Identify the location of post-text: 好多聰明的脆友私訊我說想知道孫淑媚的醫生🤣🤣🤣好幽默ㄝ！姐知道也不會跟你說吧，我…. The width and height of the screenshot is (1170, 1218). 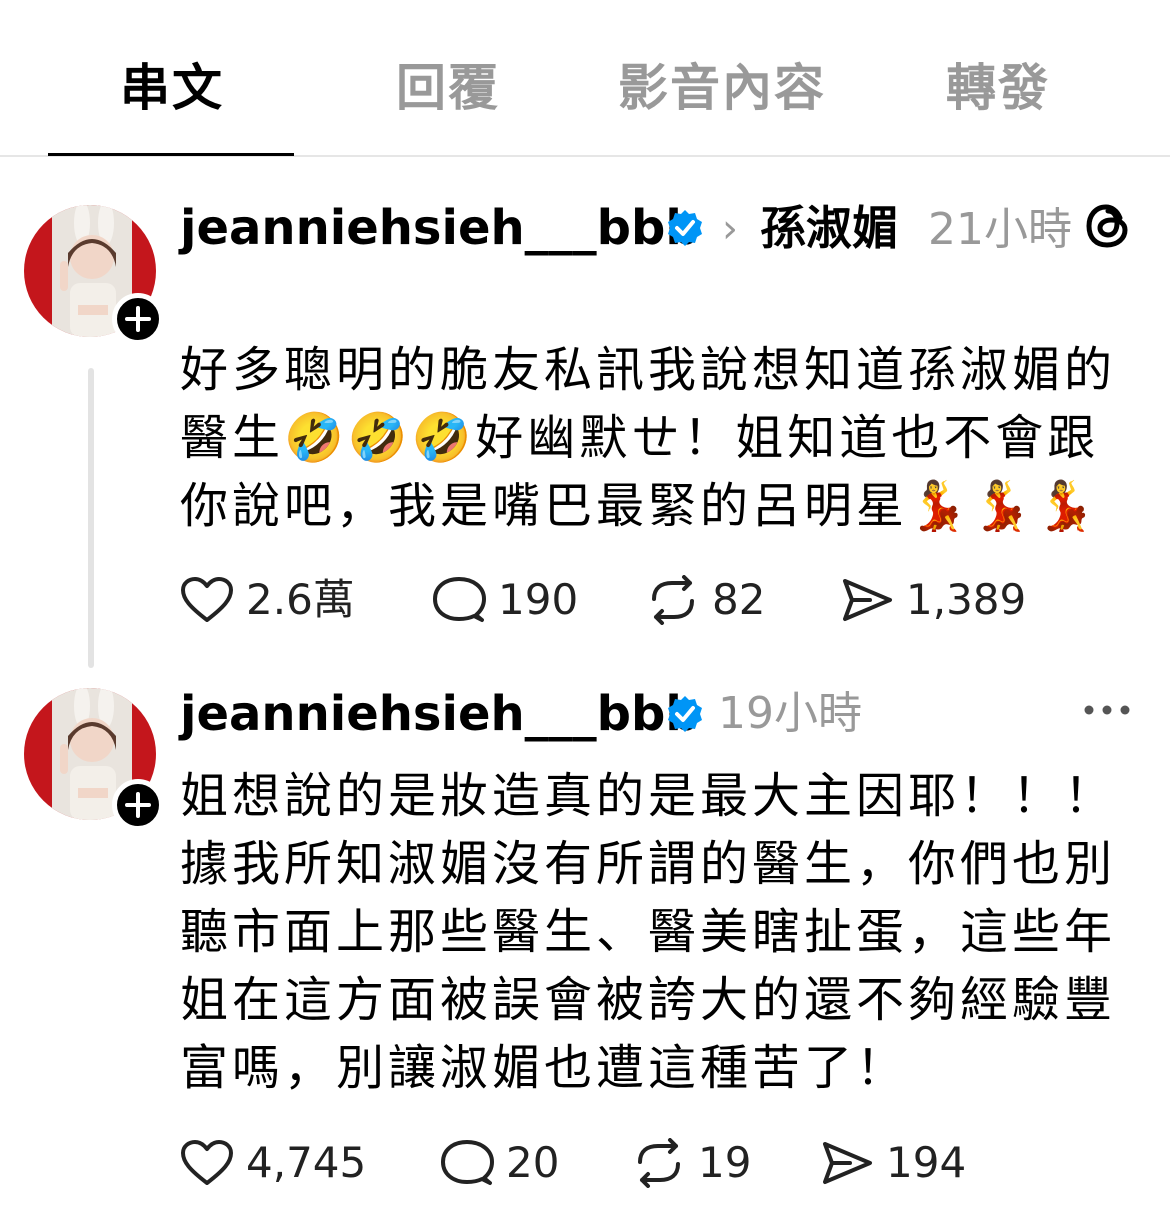
(648, 438).